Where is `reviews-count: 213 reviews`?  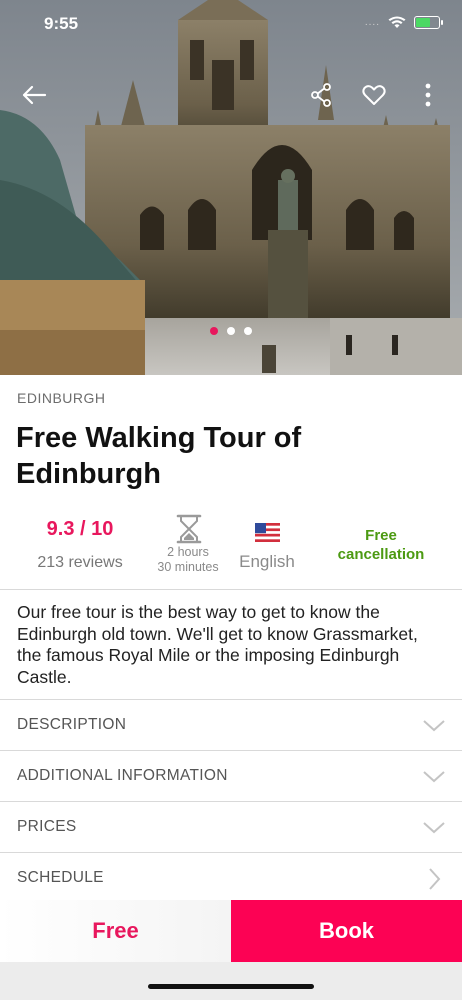
reviews-count: 213 reviews is located at coordinates (80, 563).